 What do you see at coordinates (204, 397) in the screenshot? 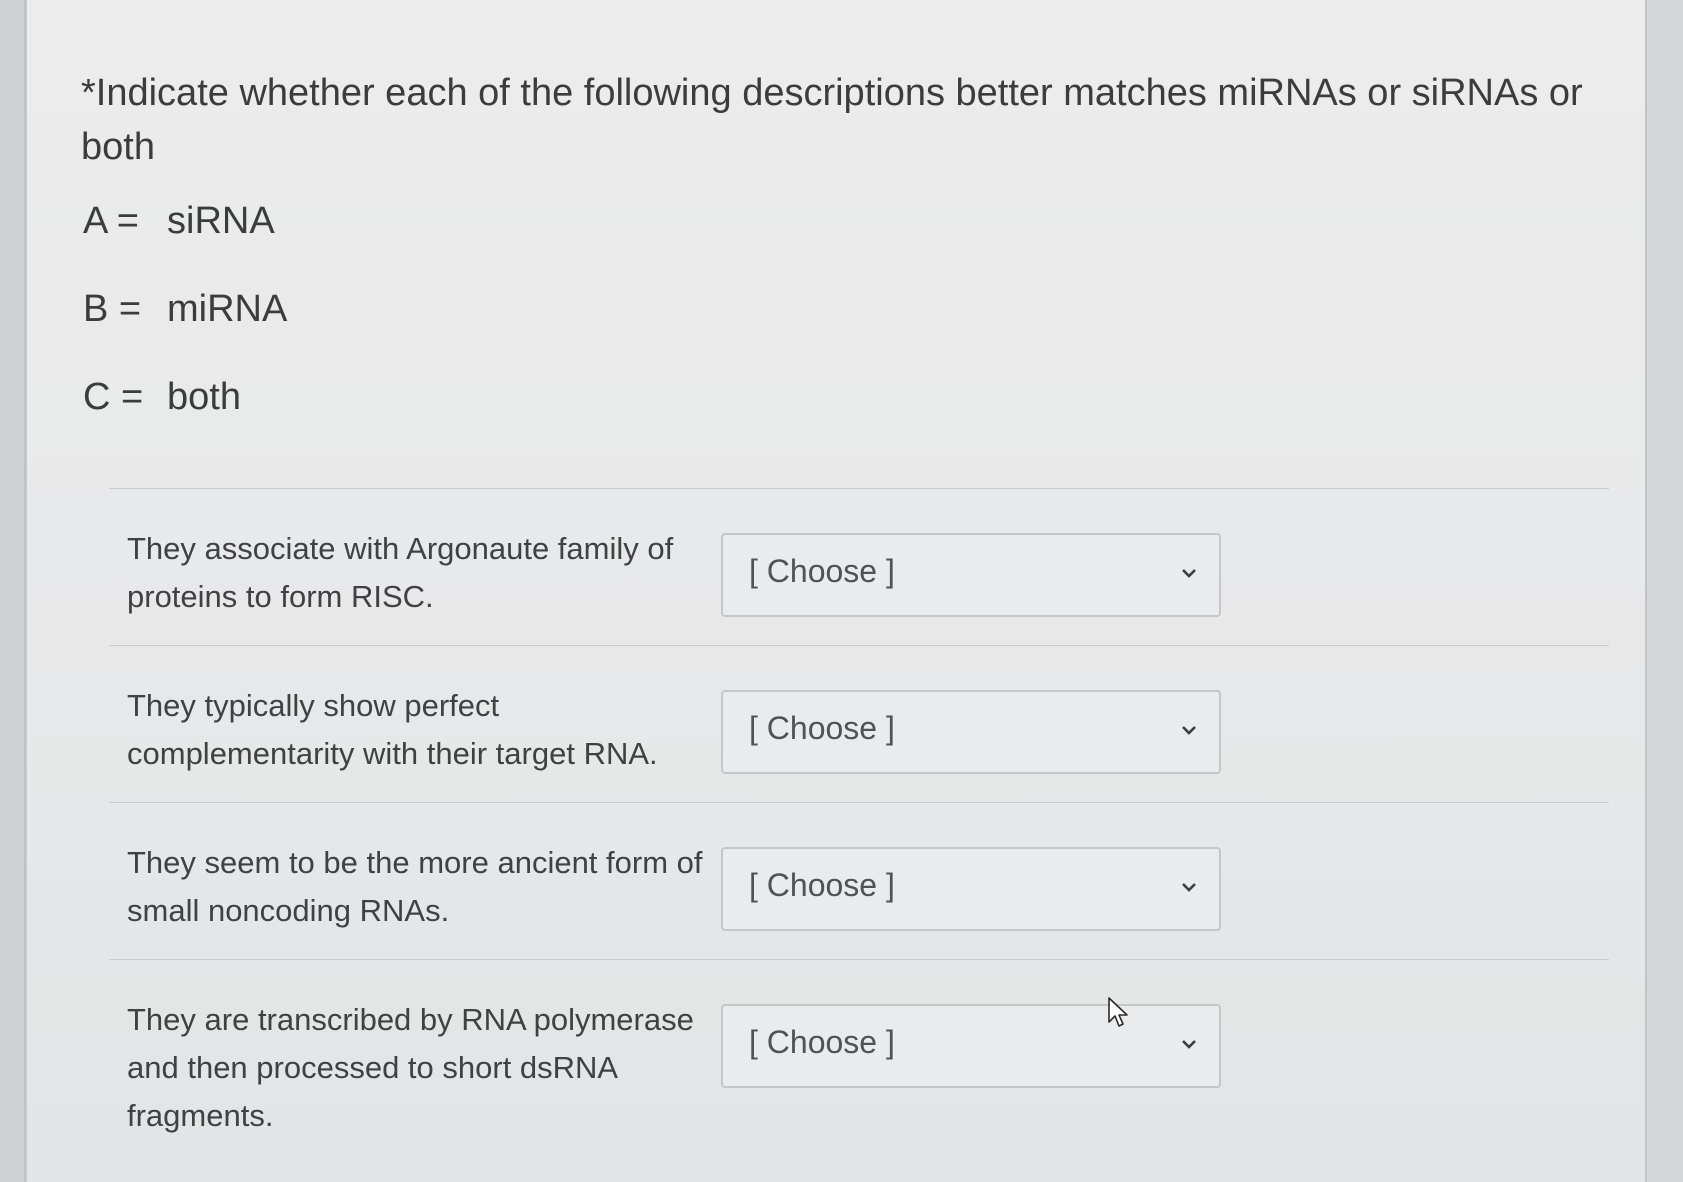
I see `key-meaning: both` at bounding box center [204, 397].